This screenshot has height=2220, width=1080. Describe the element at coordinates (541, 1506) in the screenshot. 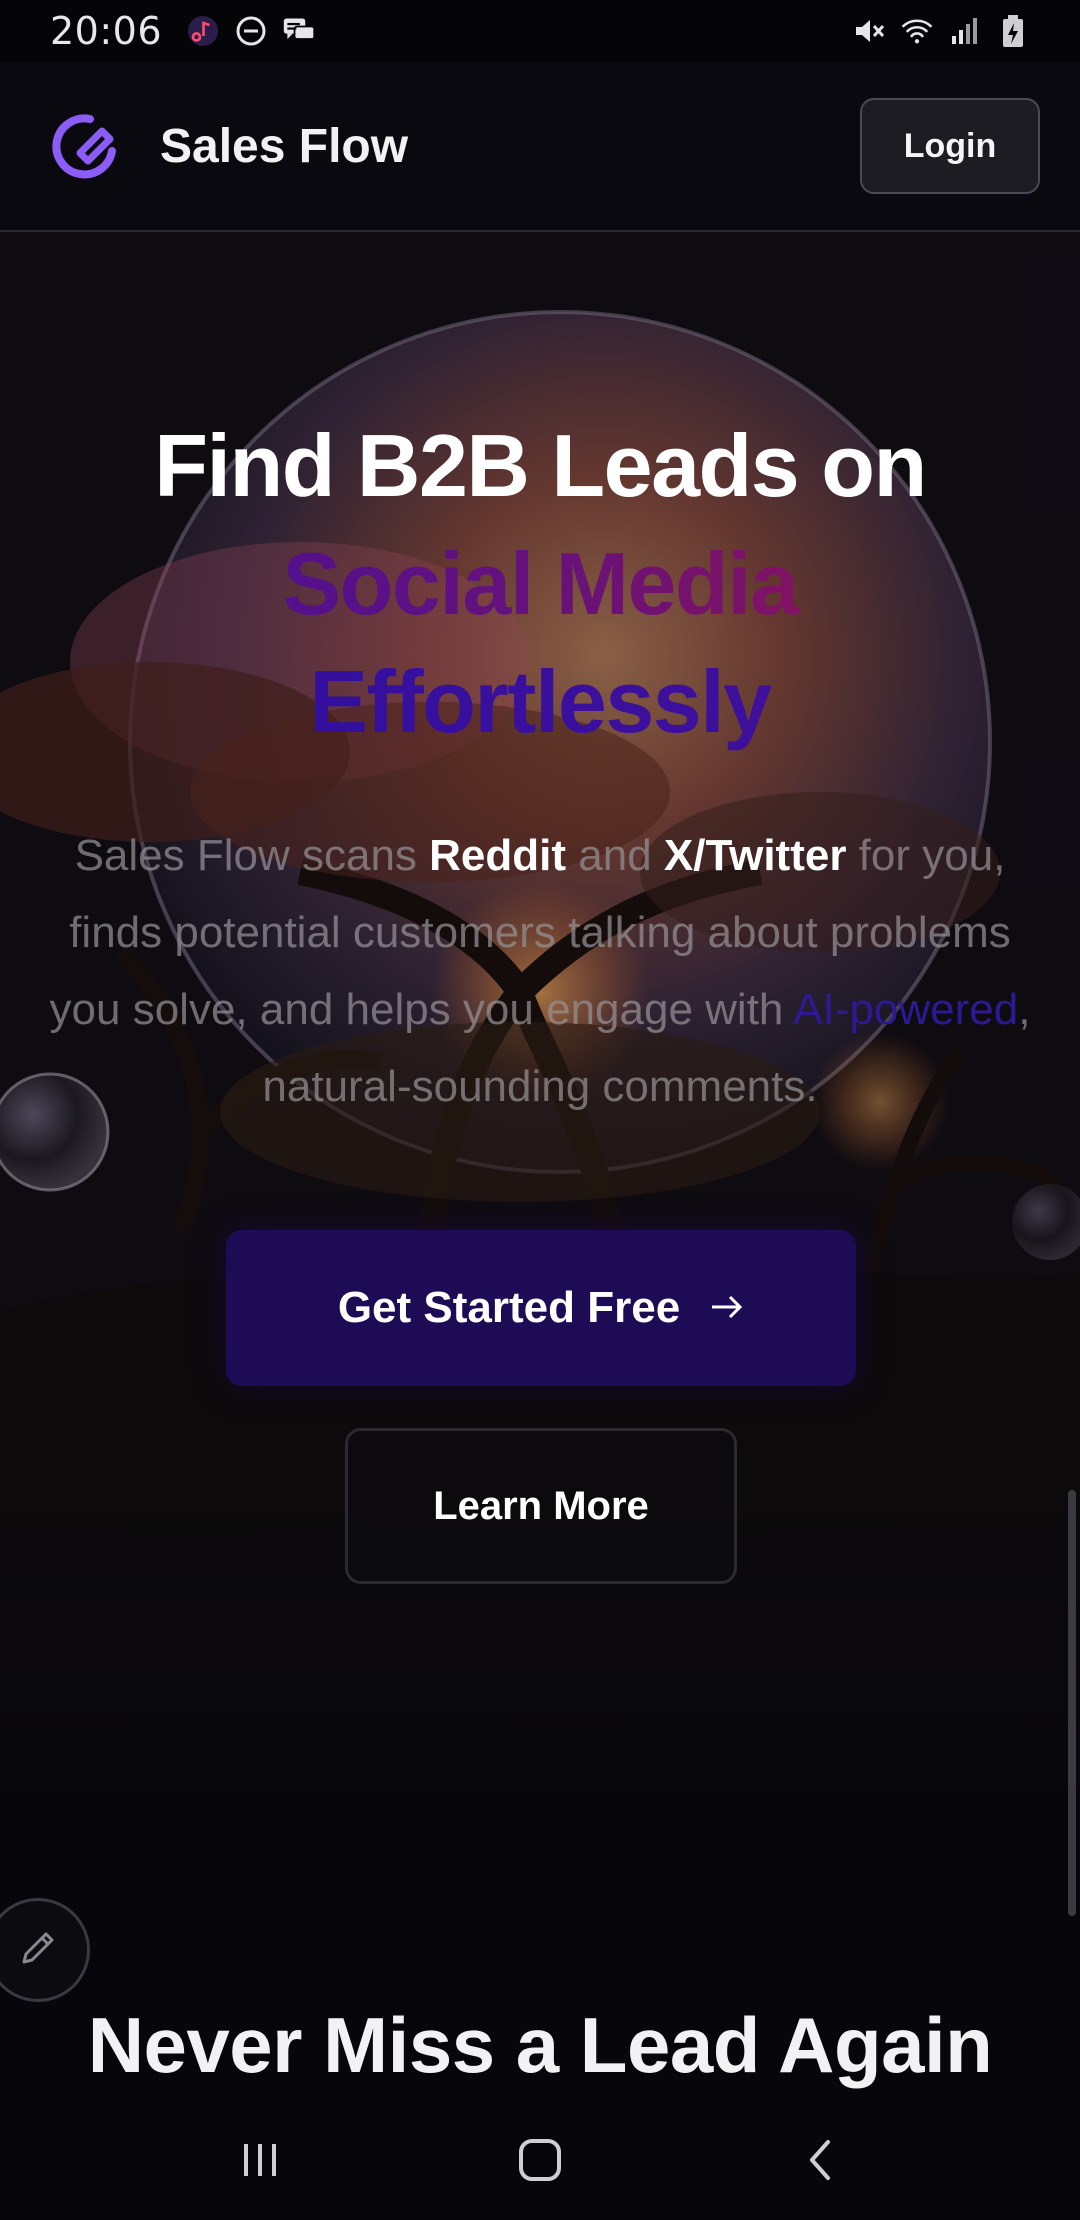

I see `learn-more-button: Learn More` at that location.